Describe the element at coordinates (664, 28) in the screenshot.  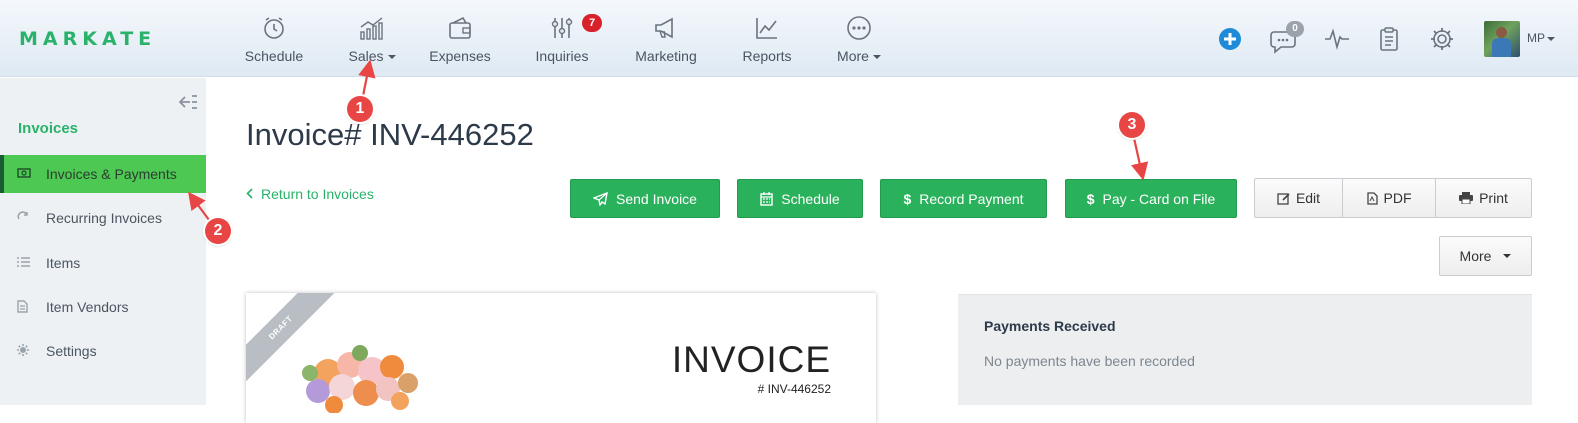
I see `megaphone-icon` at that location.